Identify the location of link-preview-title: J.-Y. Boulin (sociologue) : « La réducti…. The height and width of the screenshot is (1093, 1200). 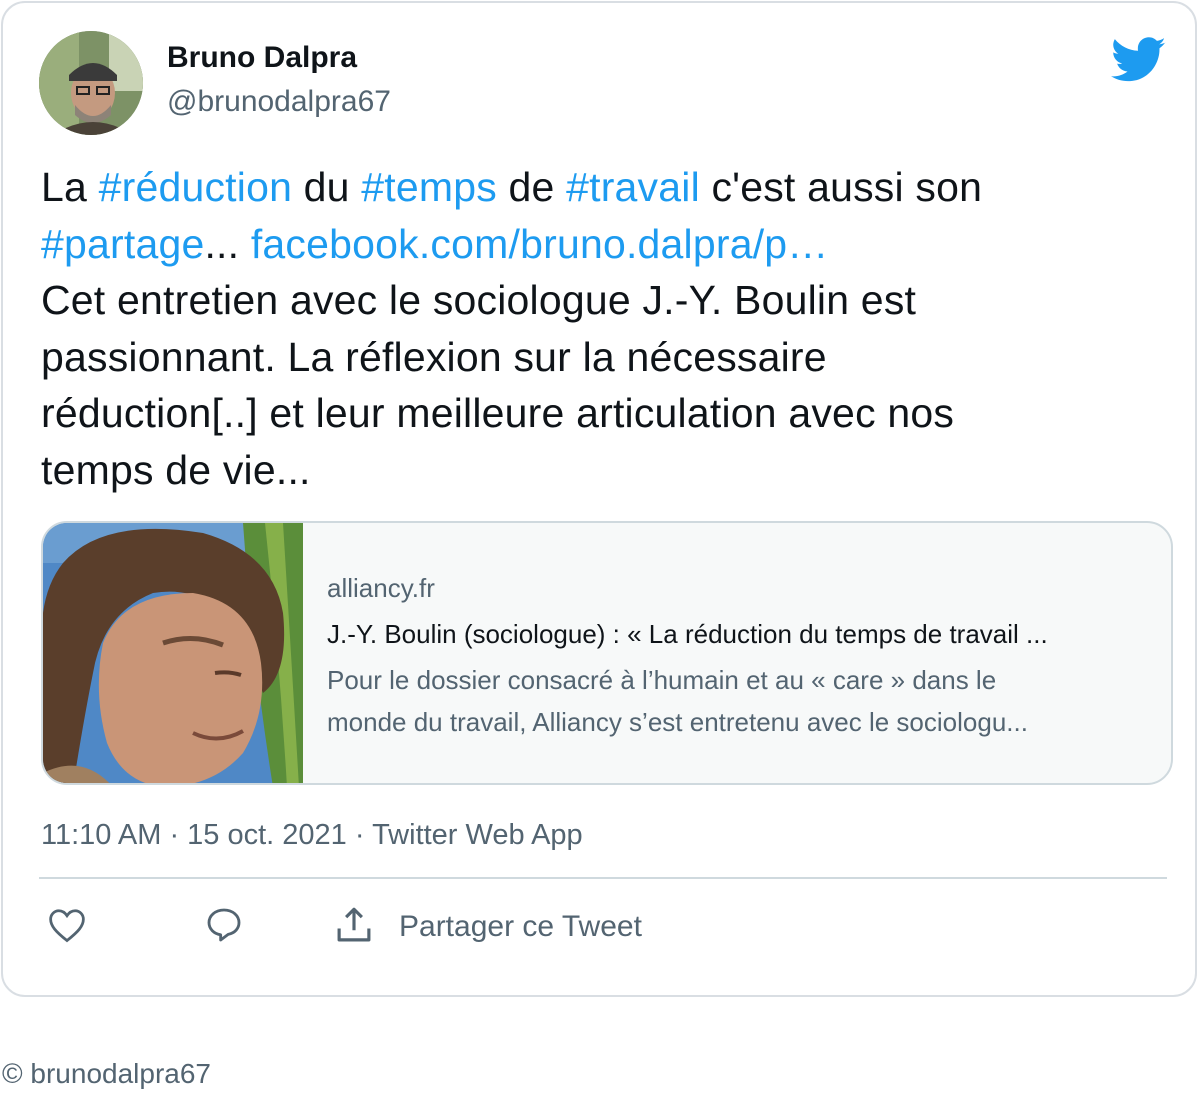
(687, 634).